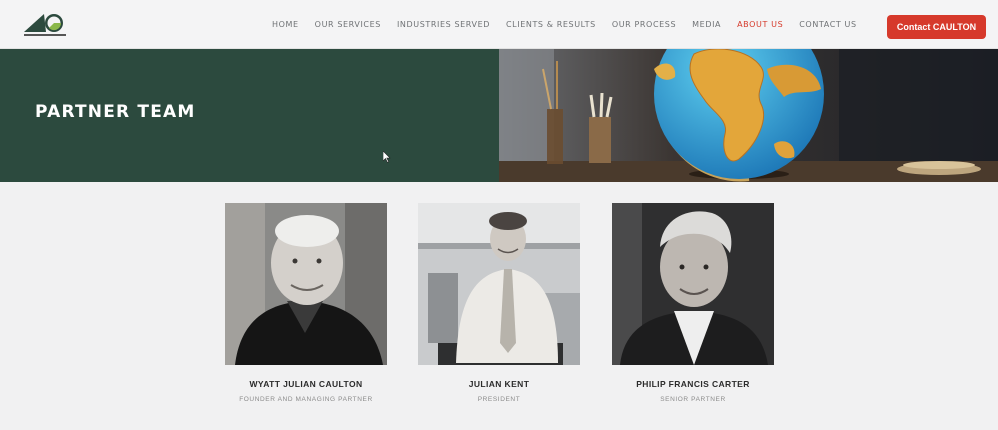 This screenshot has width=998, height=430. Describe the element at coordinates (387, 157) in the screenshot. I see `mouse-cursor-icon` at that location.